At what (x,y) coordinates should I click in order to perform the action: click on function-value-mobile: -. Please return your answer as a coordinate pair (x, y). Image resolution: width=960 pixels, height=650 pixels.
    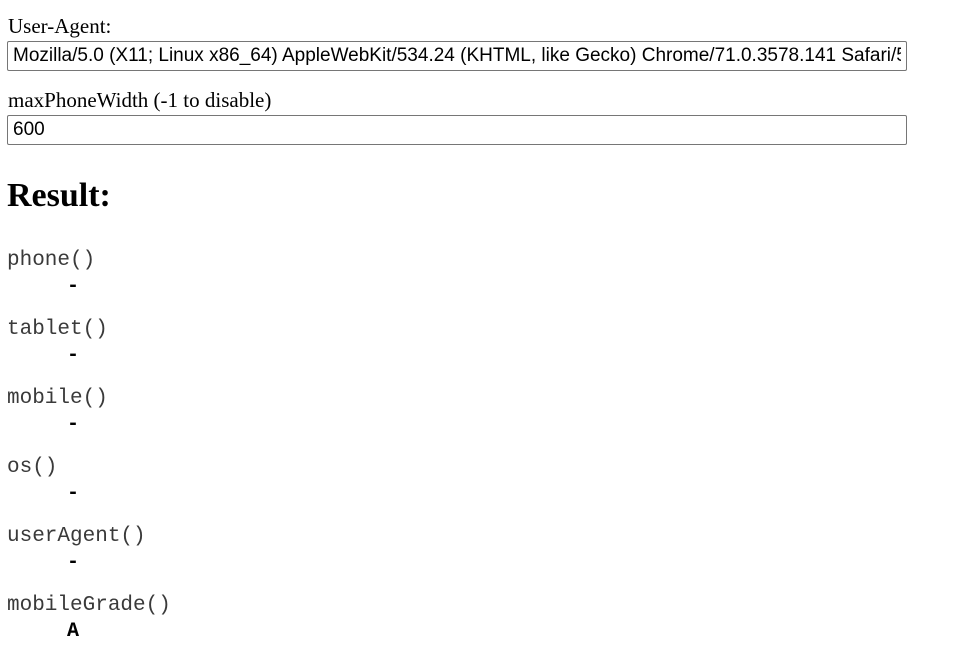
    Looking at the image, I should click on (73, 424).